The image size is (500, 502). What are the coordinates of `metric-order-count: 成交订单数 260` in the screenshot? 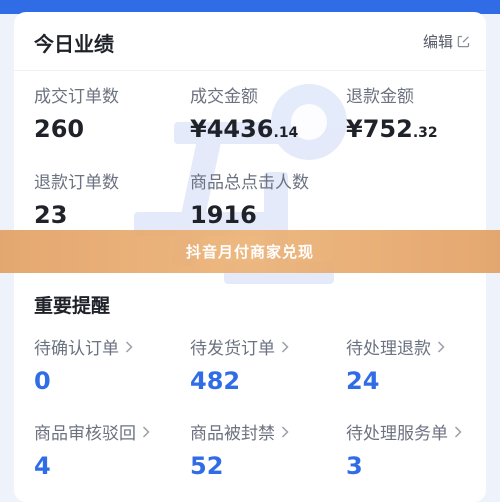 It's located at (76, 112).